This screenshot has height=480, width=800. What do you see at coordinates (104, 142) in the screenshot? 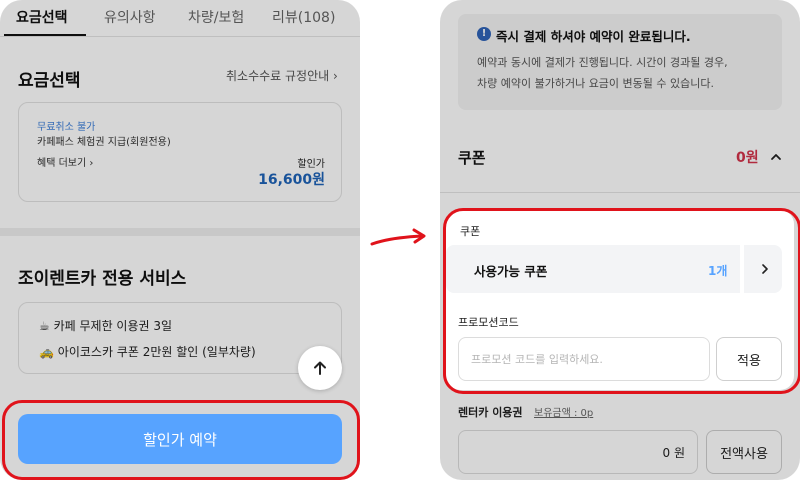
I see `plan-name: 카페패스 체험권 지급(회원전용)` at bounding box center [104, 142].